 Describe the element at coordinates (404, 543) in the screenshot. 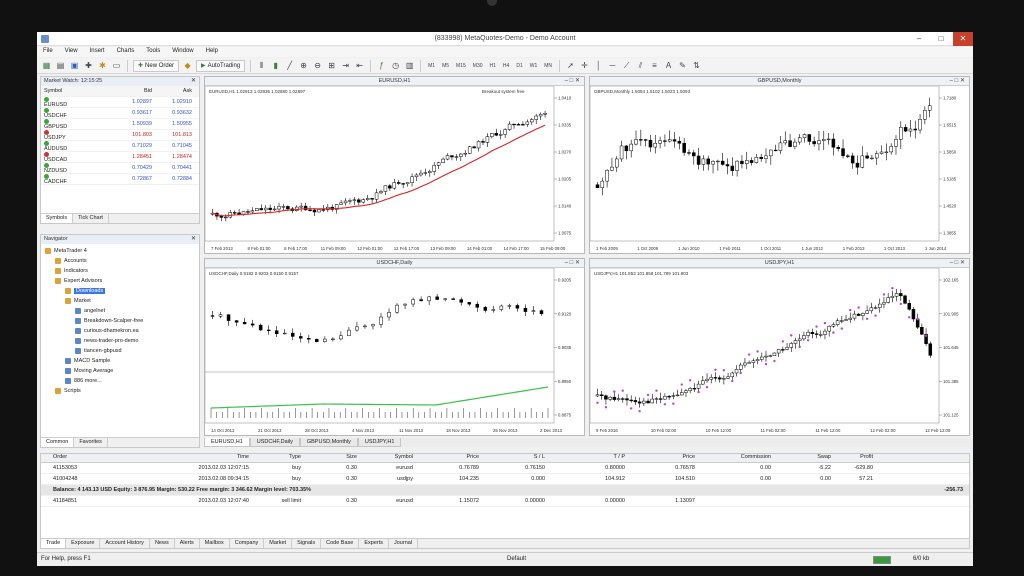

I see `terminal-tab-journal: Journal` at that location.